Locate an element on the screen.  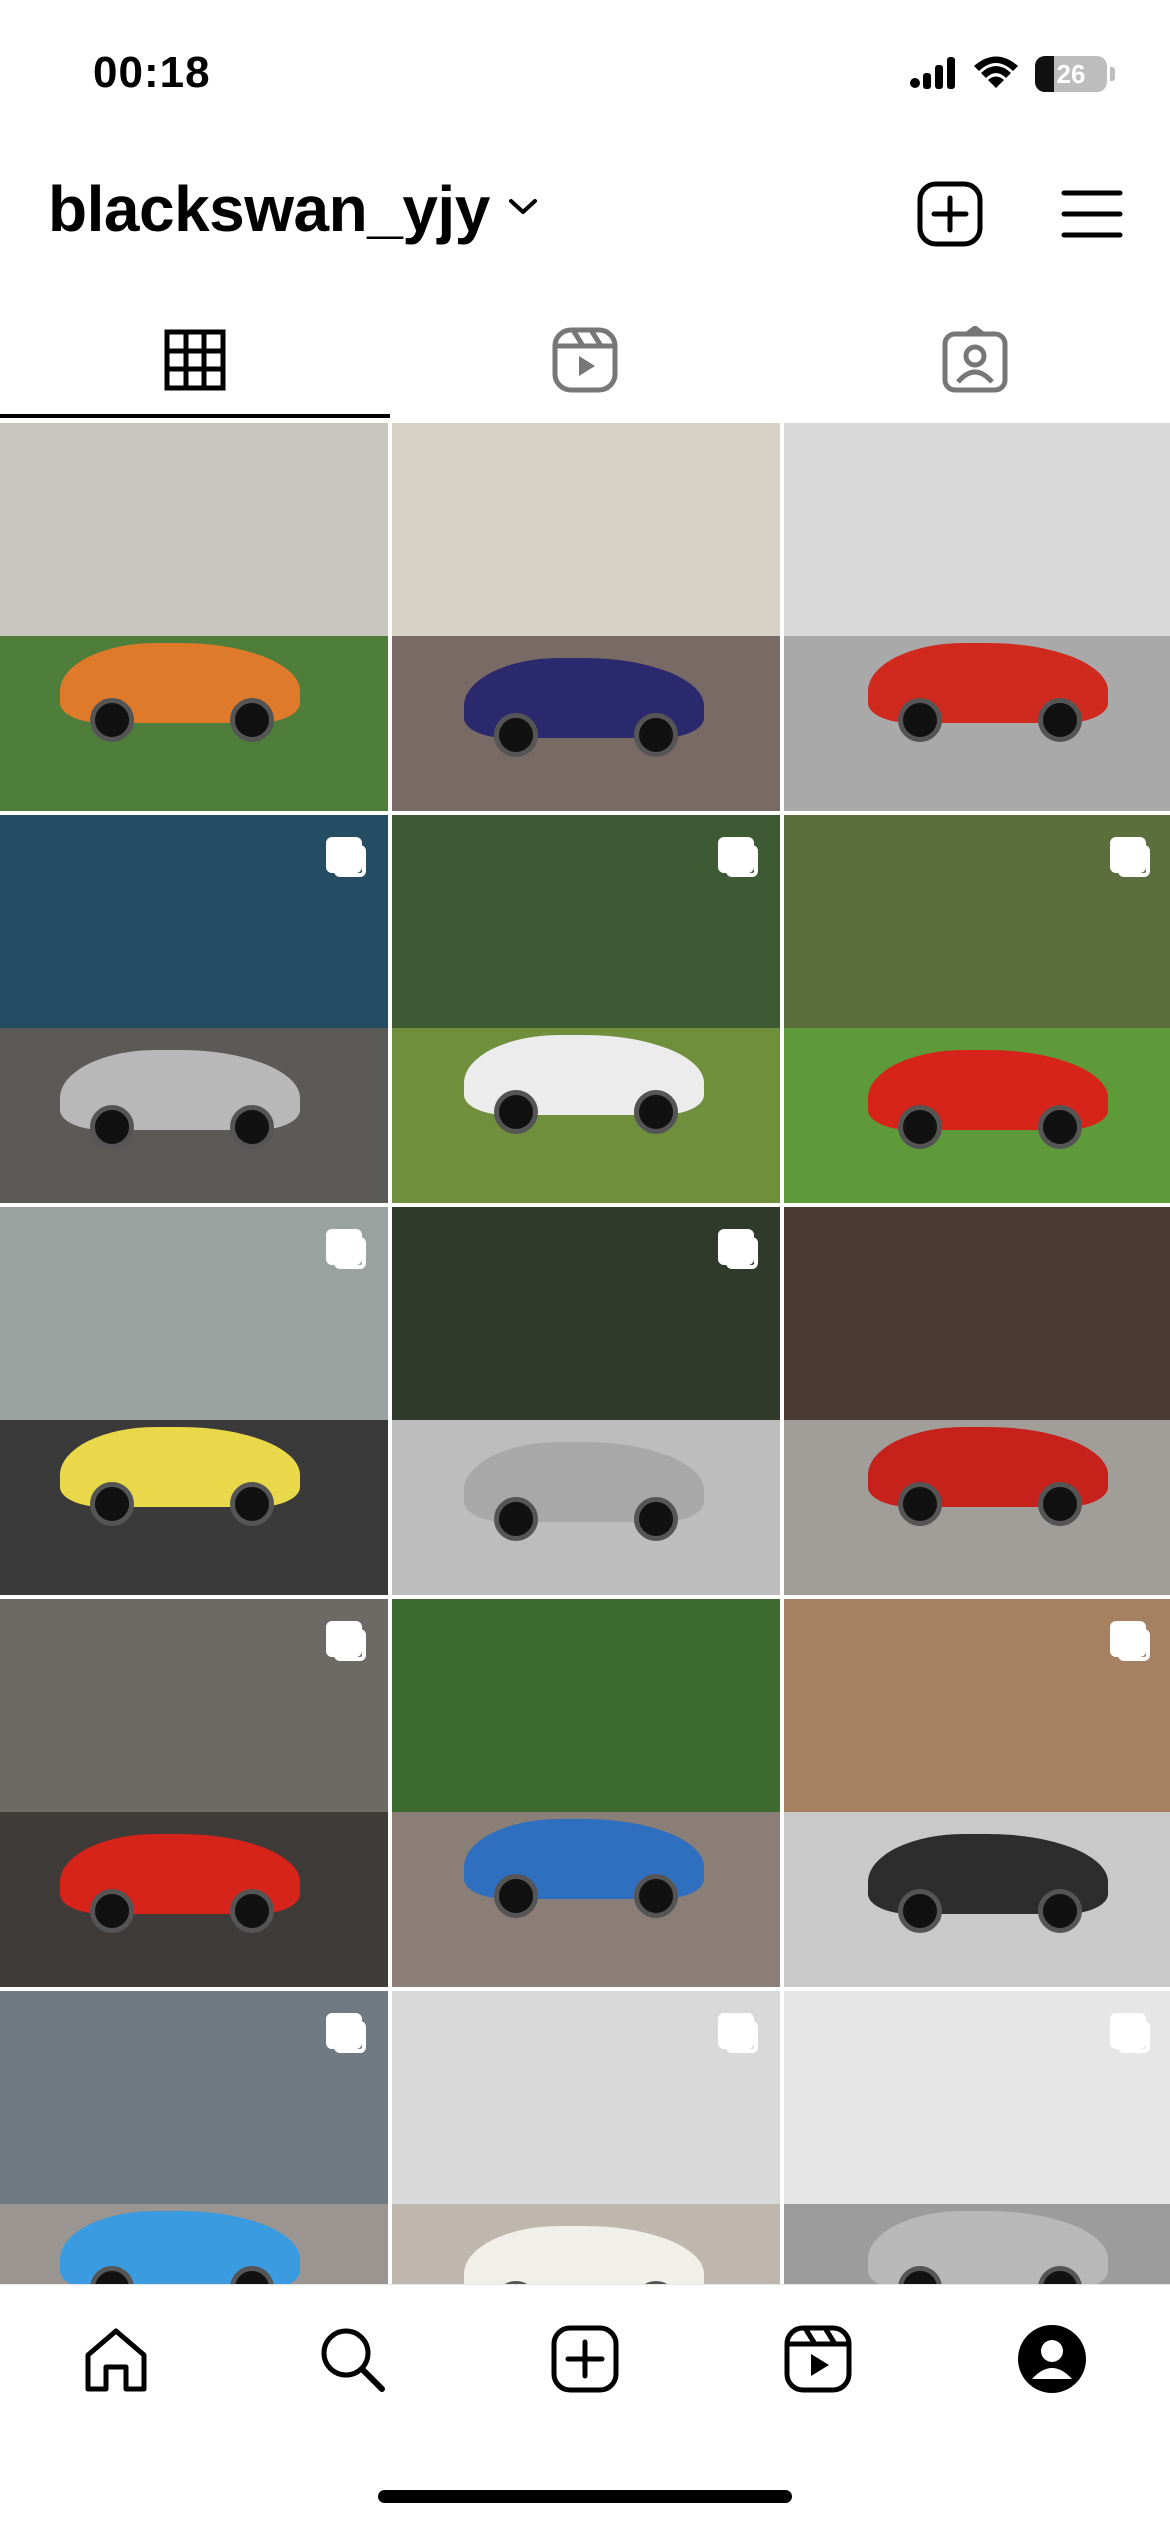
home-indicator is located at coordinates (585, 2496).